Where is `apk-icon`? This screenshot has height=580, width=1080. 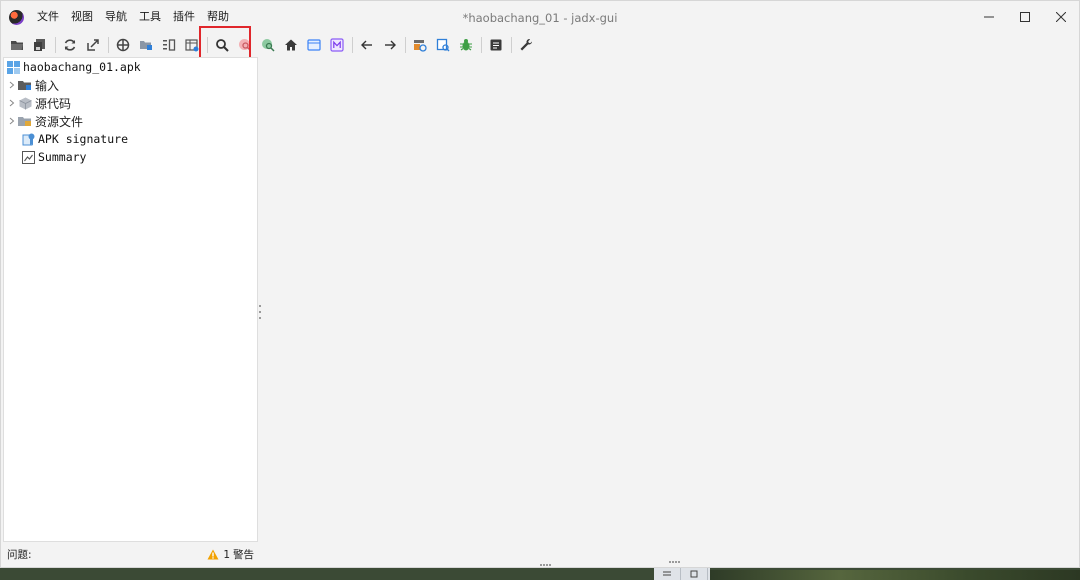
apk-icon is located at coordinates (13, 67).